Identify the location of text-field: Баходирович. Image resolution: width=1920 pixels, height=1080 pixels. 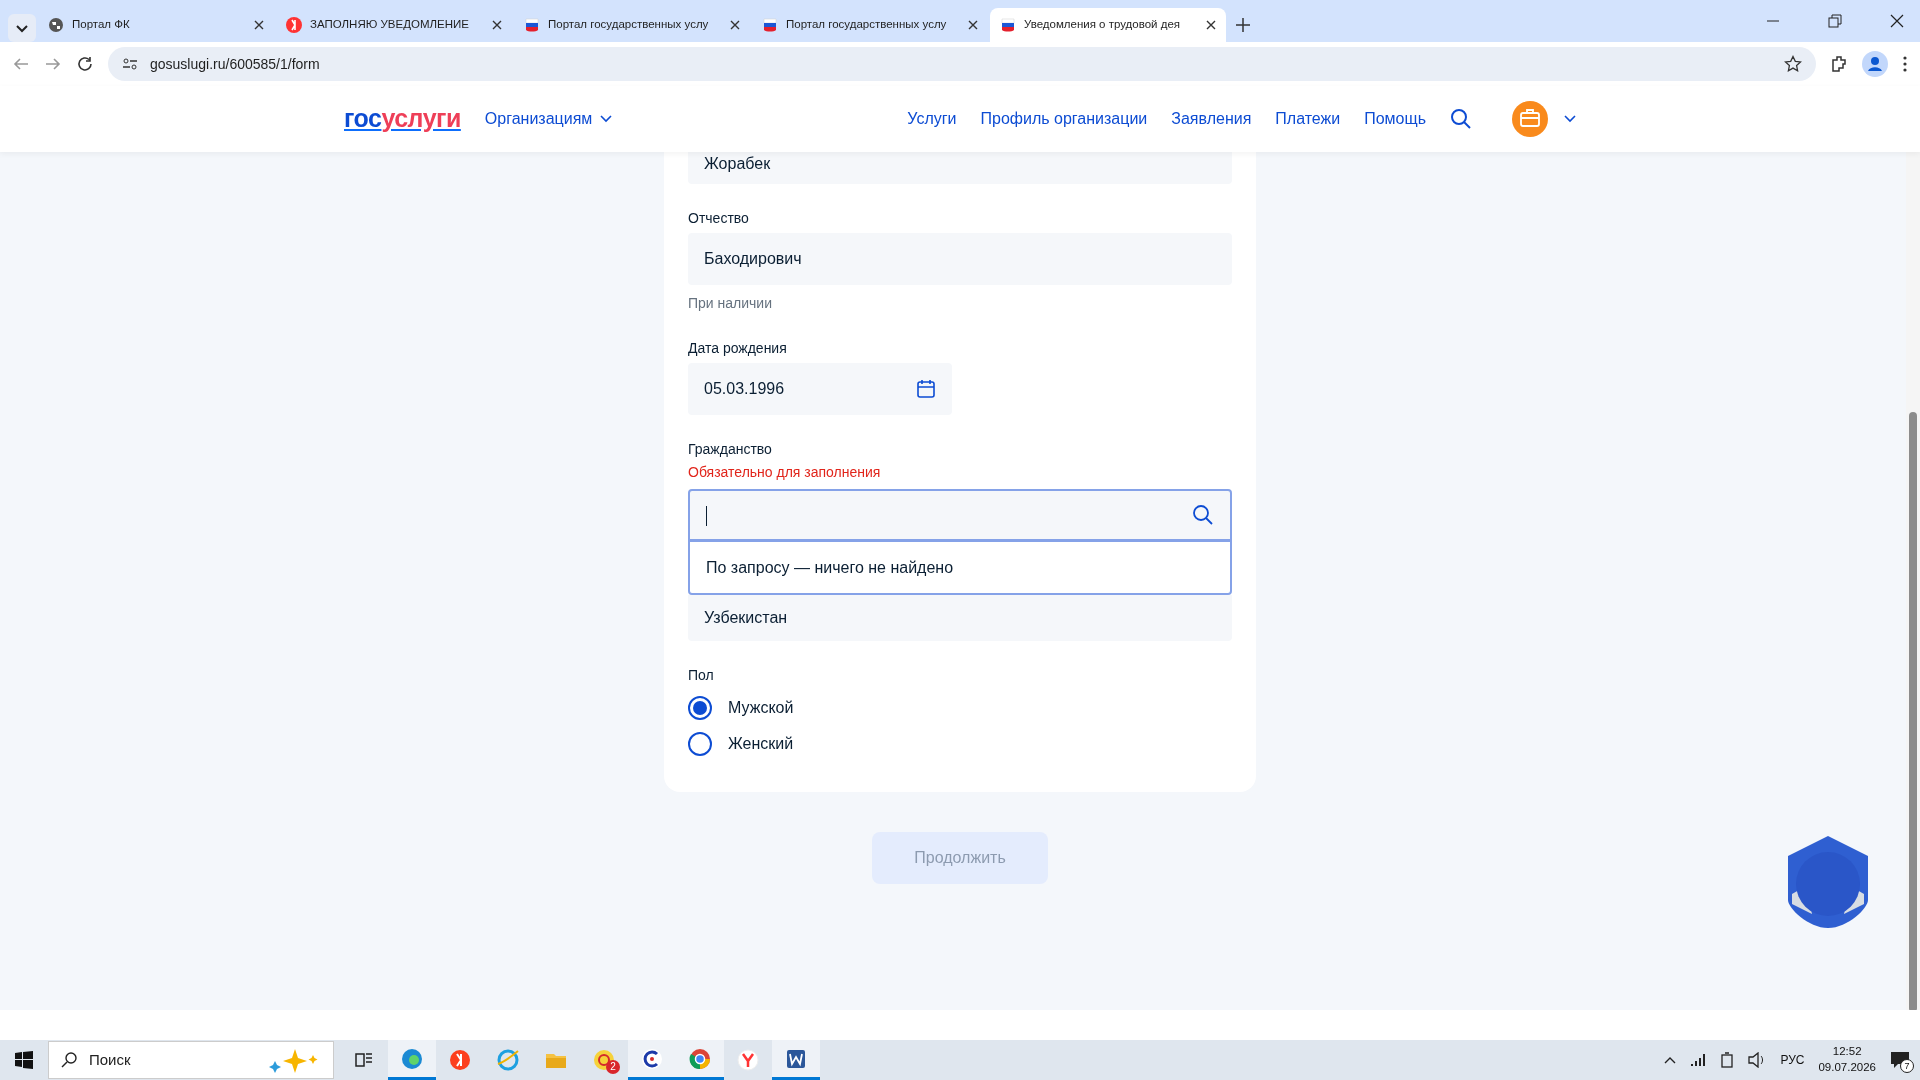
(960, 259).